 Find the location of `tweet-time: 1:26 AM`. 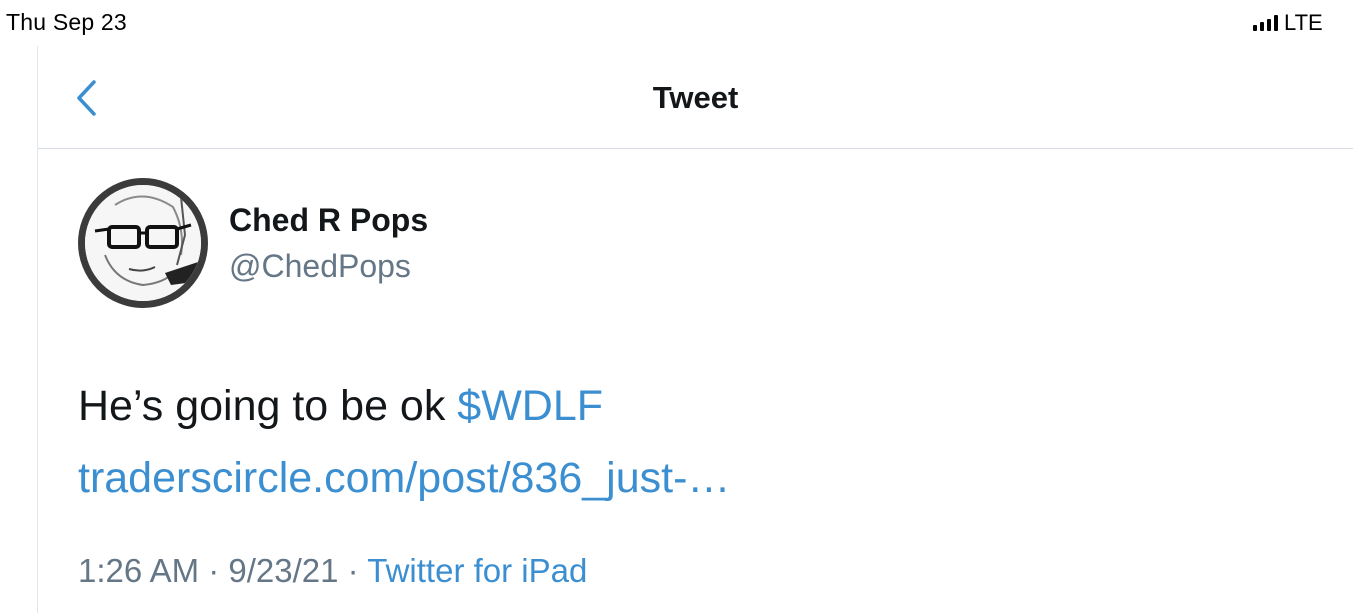

tweet-time: 1:26 AM is located at coordinates (139, 570).